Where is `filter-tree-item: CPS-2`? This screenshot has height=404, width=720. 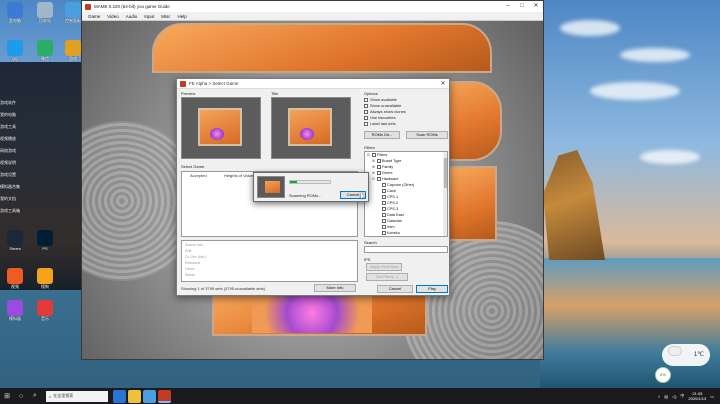
filter-tree-item: CPS-2 is located at coordinates (387, 203).